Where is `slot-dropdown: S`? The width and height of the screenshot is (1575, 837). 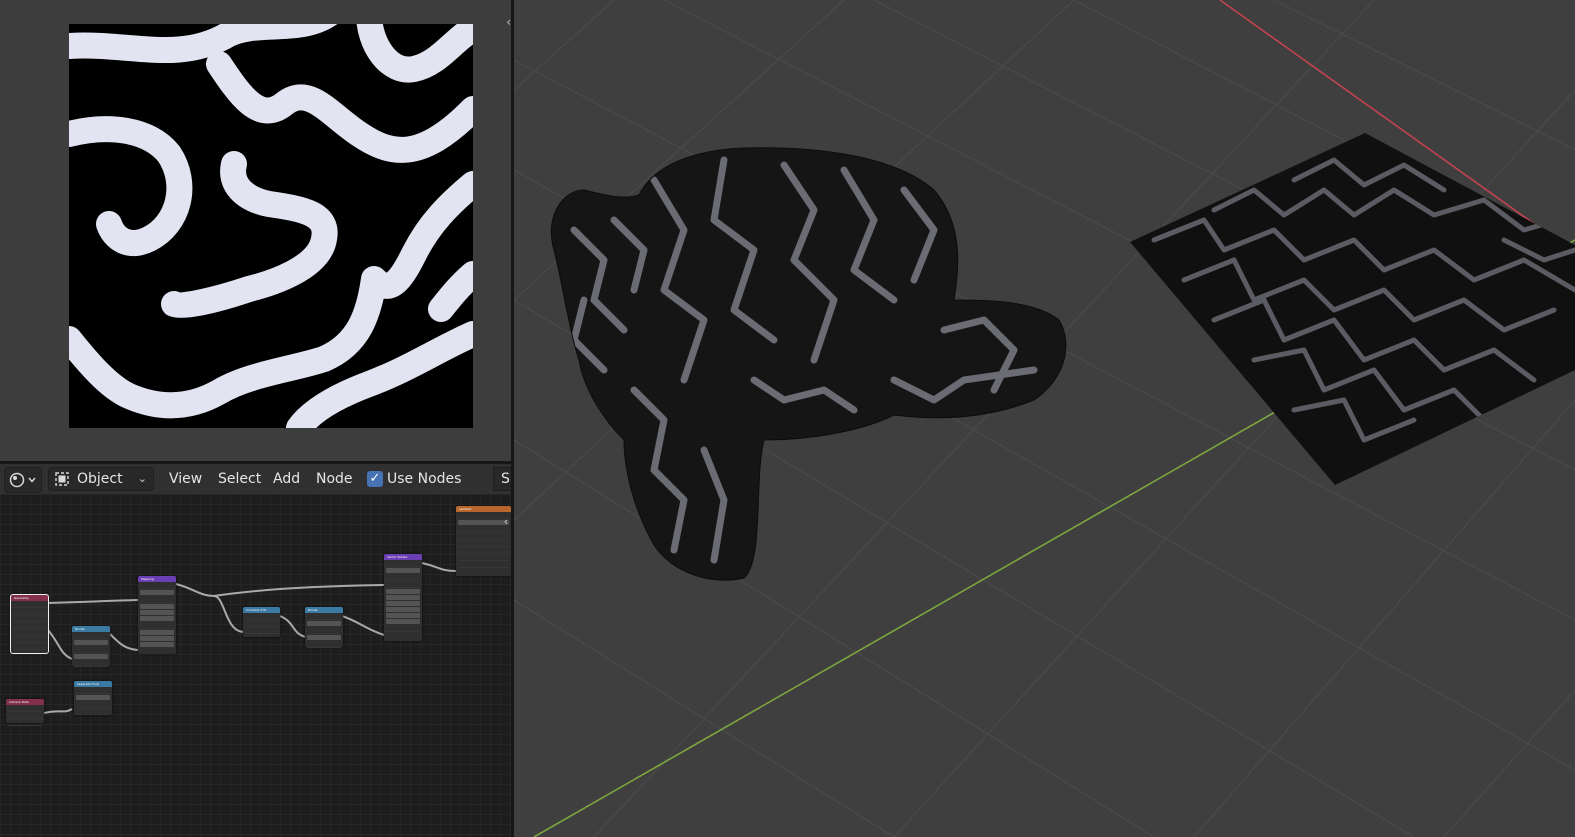
slot-dropdown: S is located at coordinates (502, 479).